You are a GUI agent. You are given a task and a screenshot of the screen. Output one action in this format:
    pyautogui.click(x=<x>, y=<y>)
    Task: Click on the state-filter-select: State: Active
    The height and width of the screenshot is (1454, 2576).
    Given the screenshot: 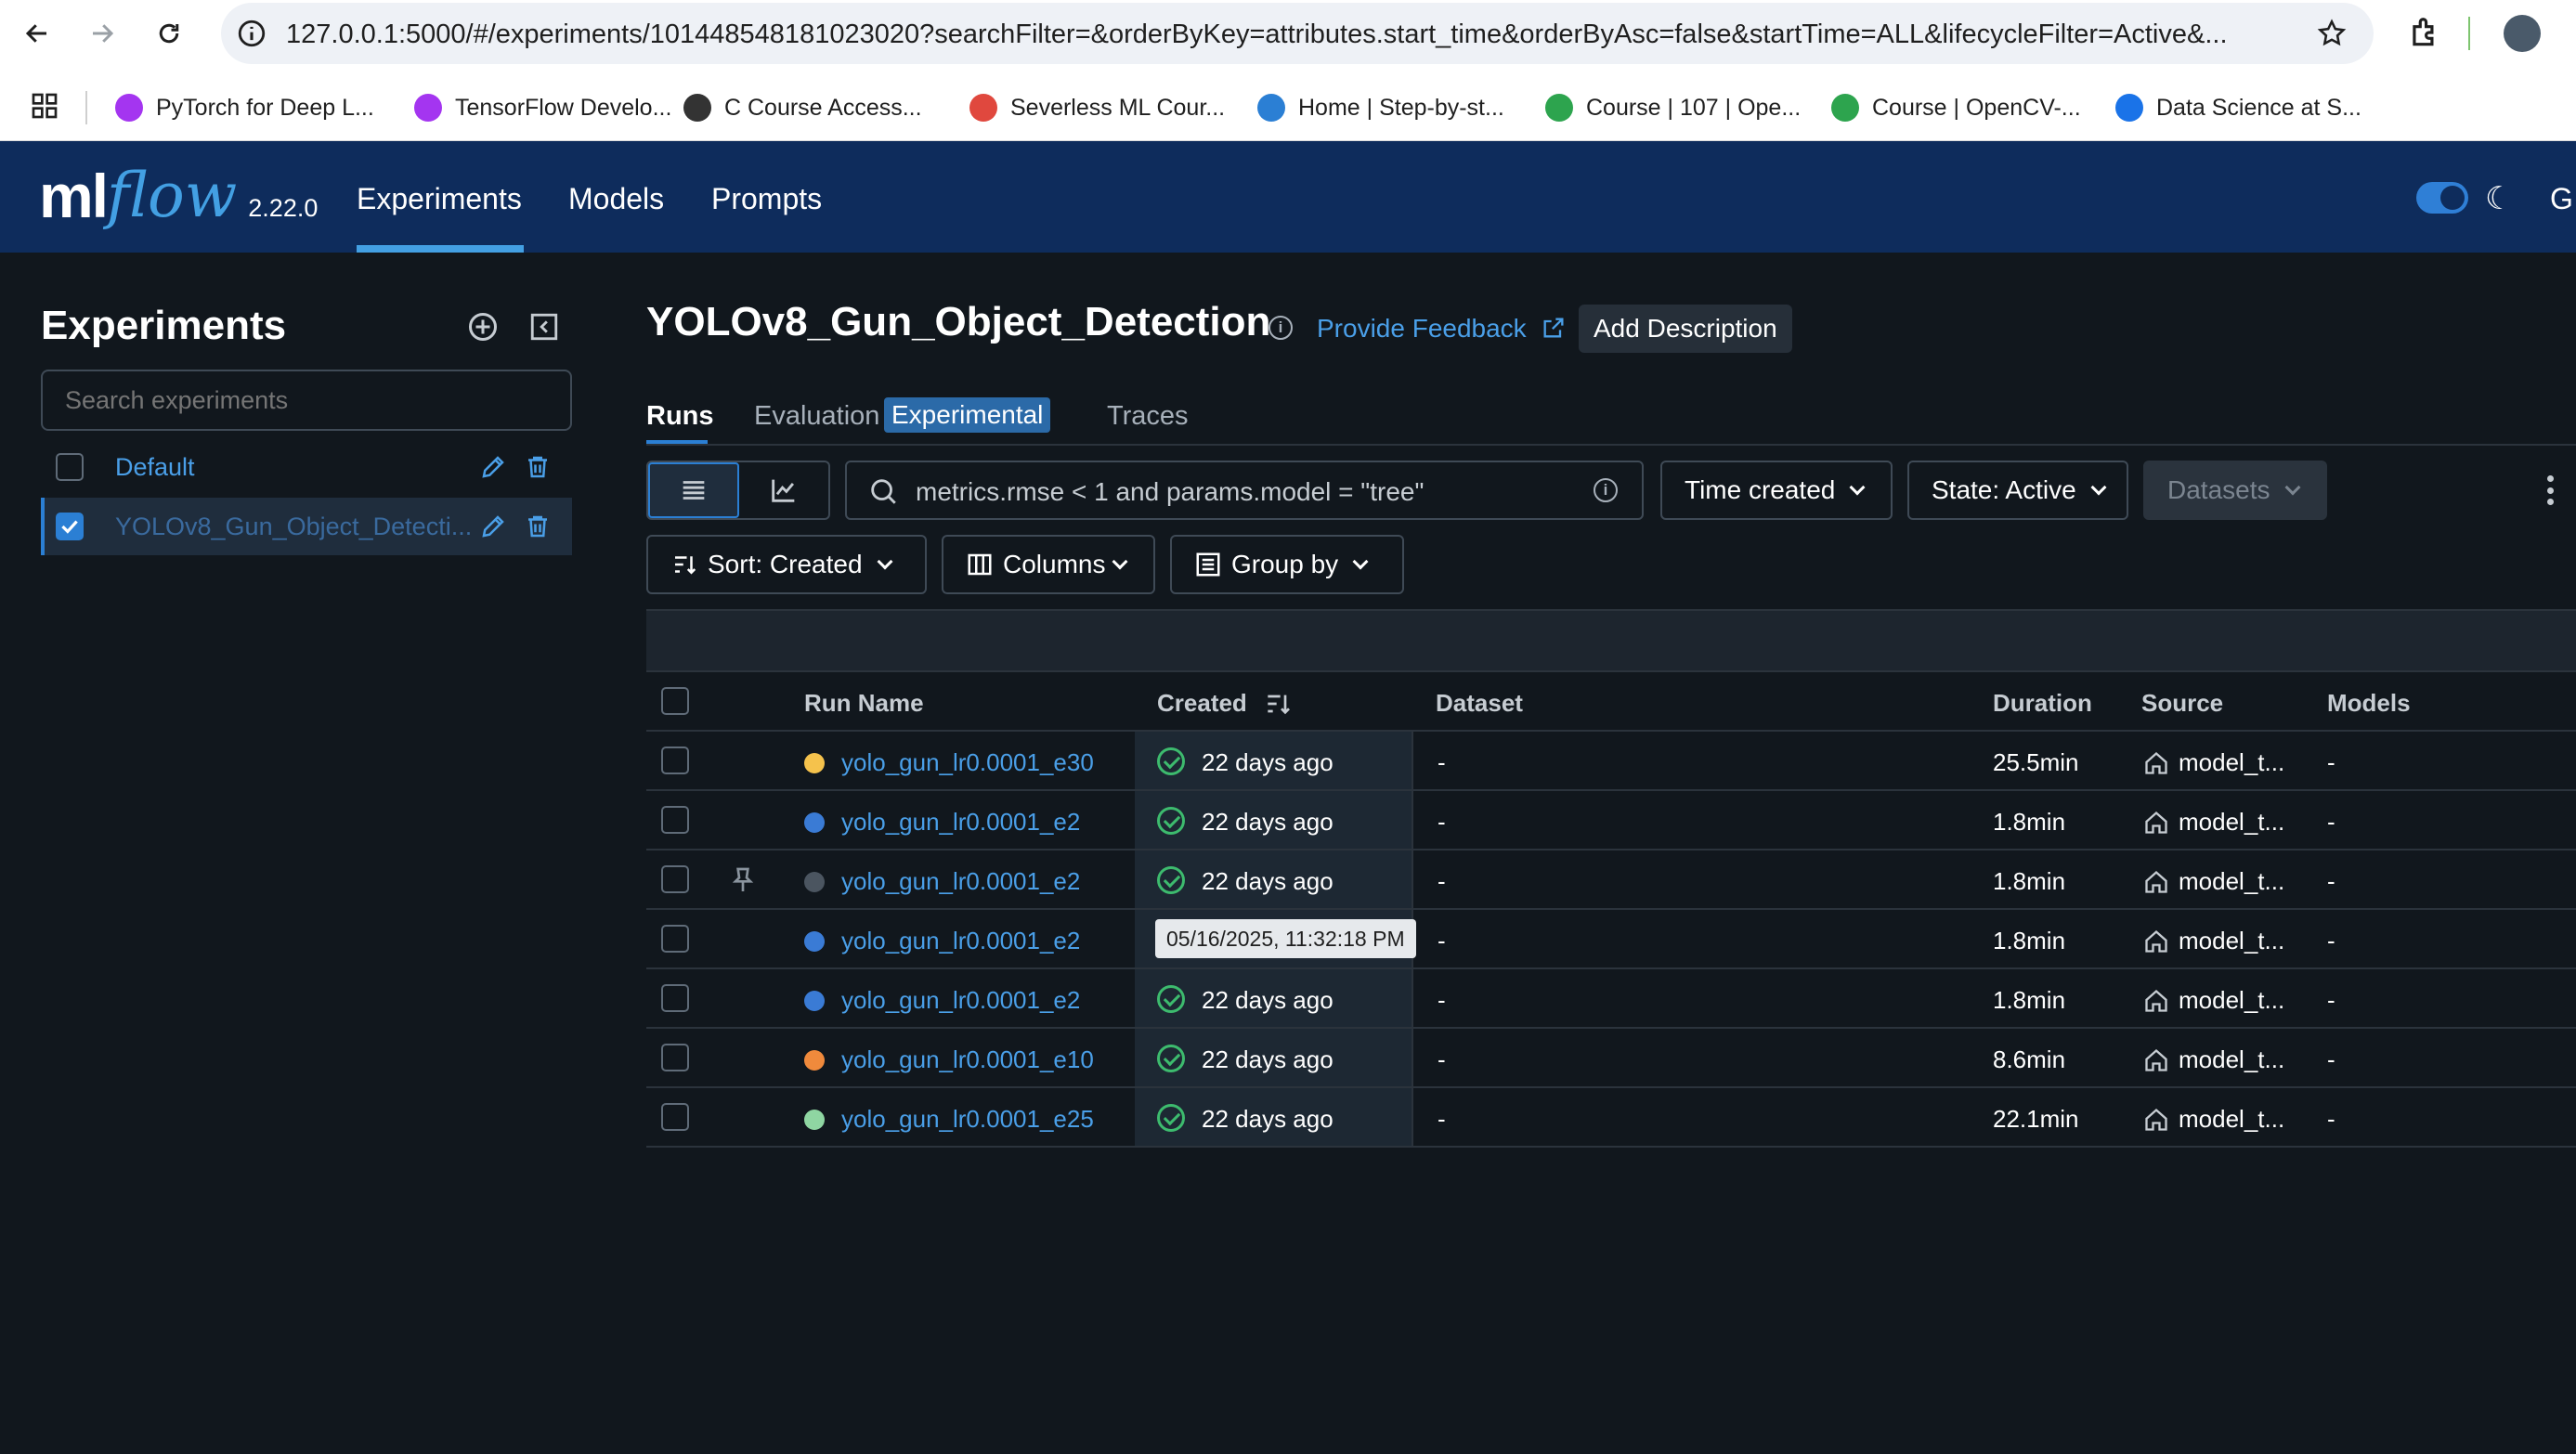 What is the action you would take?
    pyautogui.click(x=2018, y=490)
    